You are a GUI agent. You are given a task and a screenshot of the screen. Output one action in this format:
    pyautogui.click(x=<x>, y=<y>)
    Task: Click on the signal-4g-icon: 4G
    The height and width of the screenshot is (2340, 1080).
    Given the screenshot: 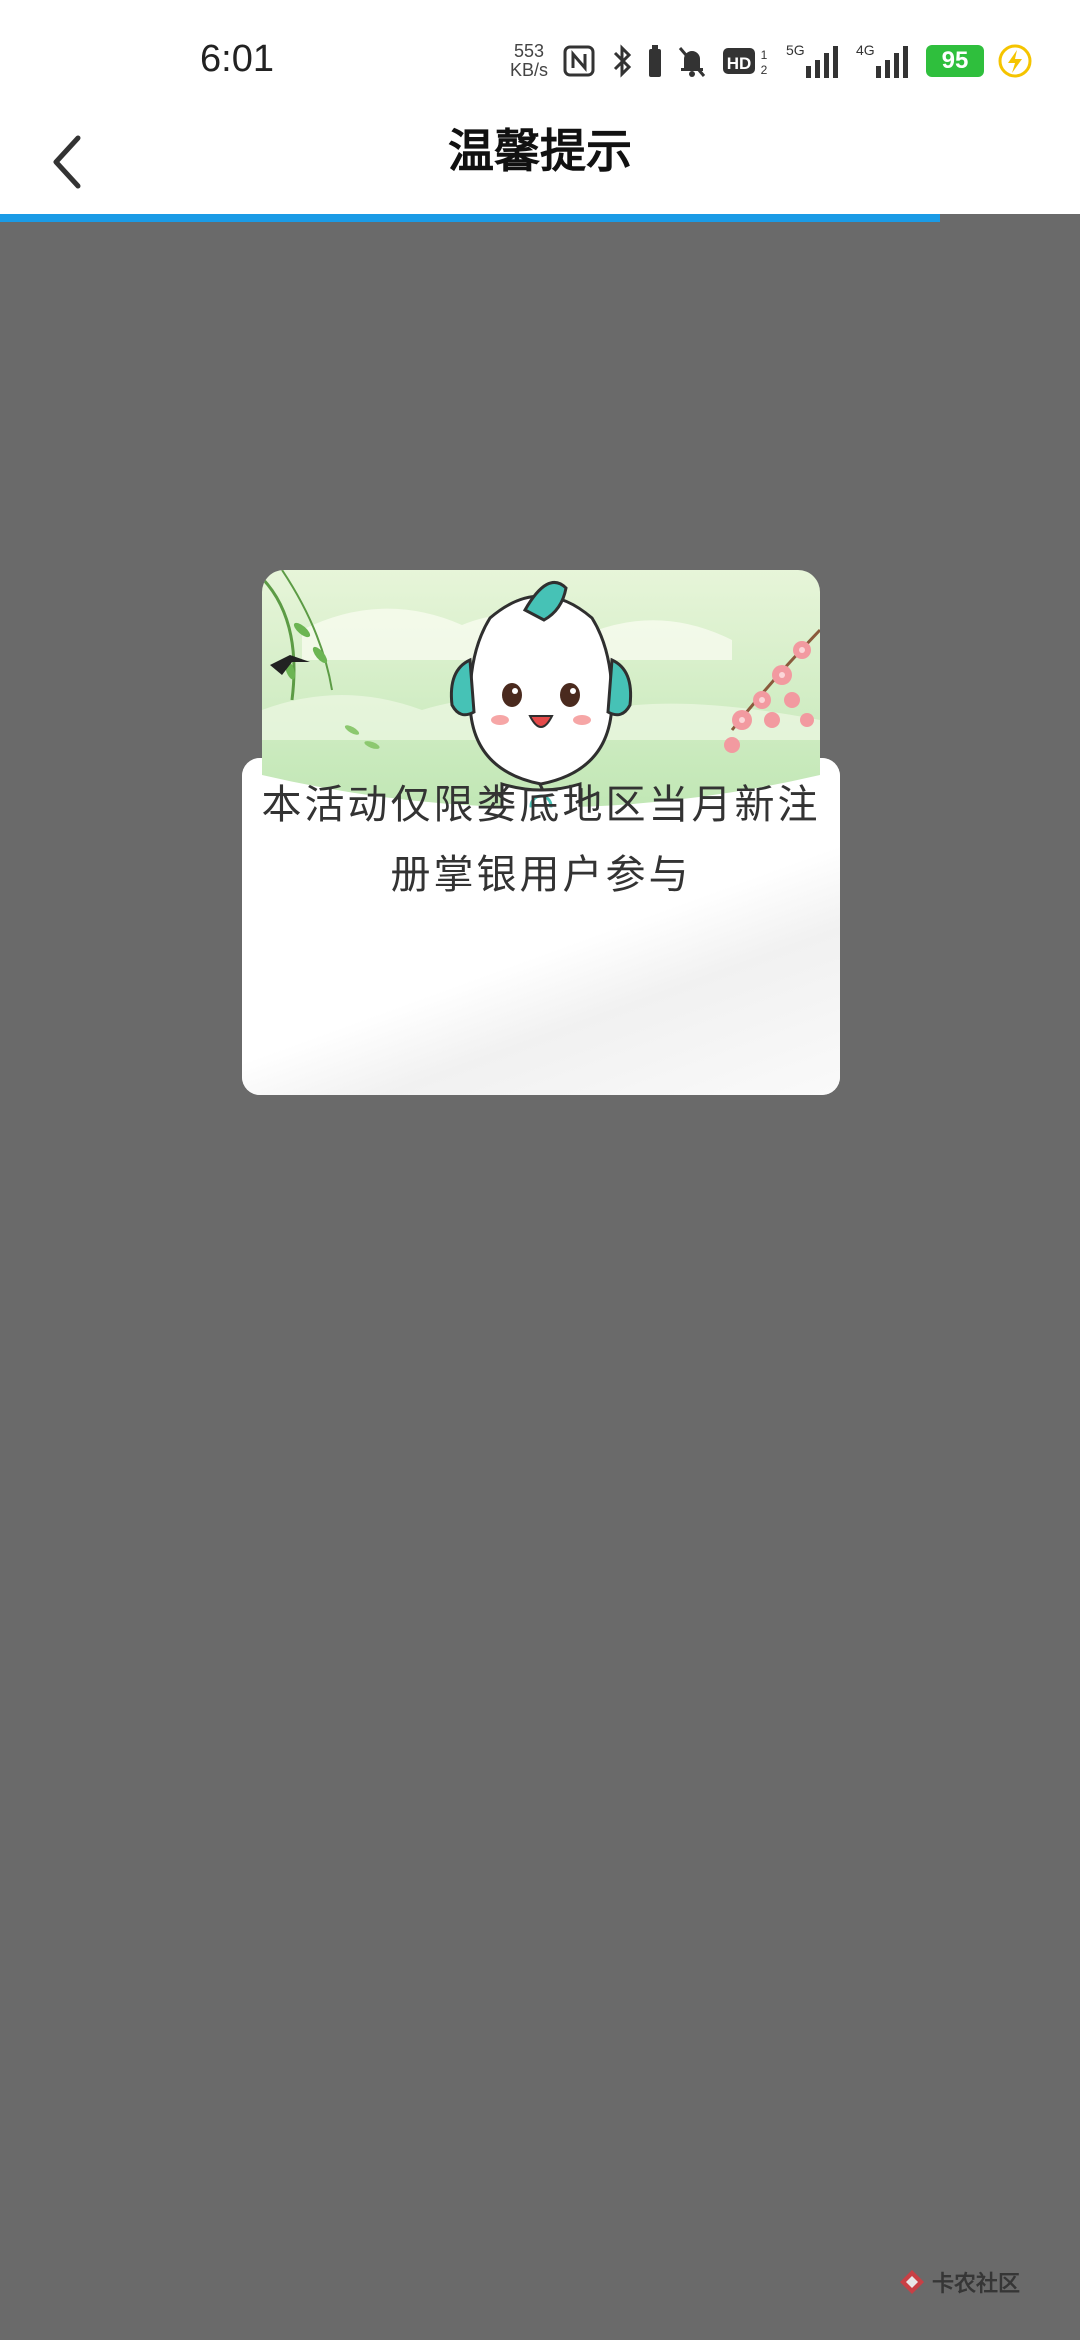 What is the action you would take?
    pyautogui.click(x=884, y=61)
    